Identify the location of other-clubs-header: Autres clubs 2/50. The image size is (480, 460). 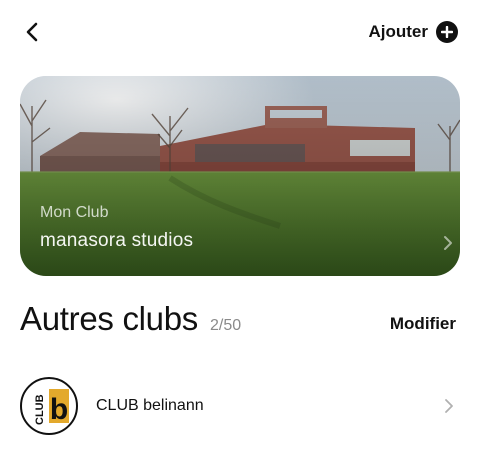
(130, 319).